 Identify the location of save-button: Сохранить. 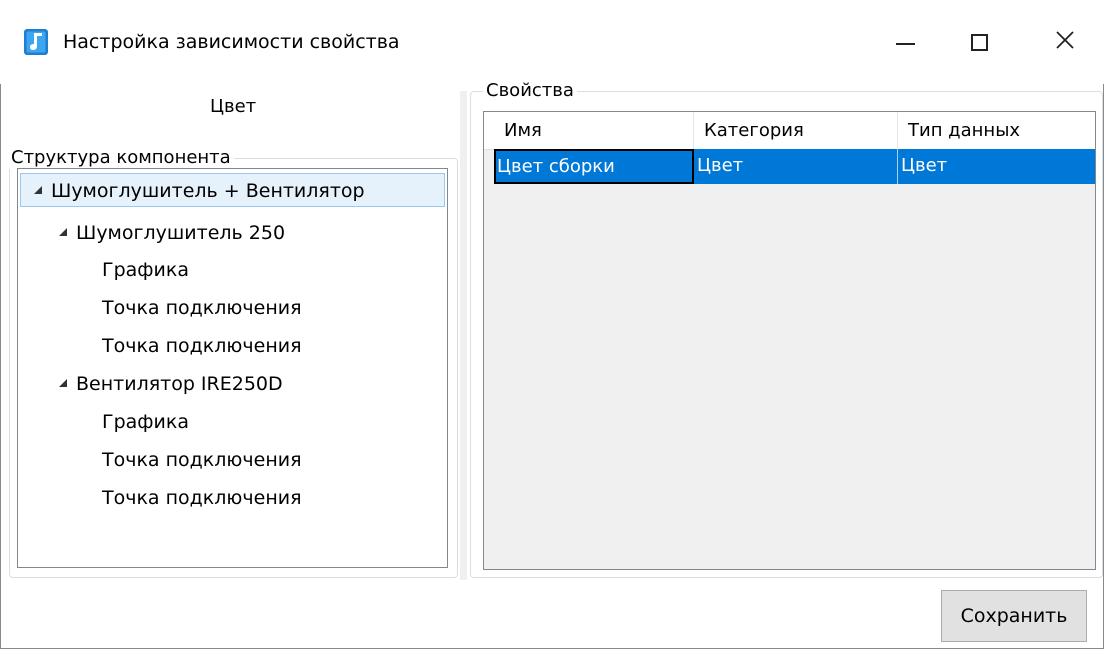
(1014, 616).